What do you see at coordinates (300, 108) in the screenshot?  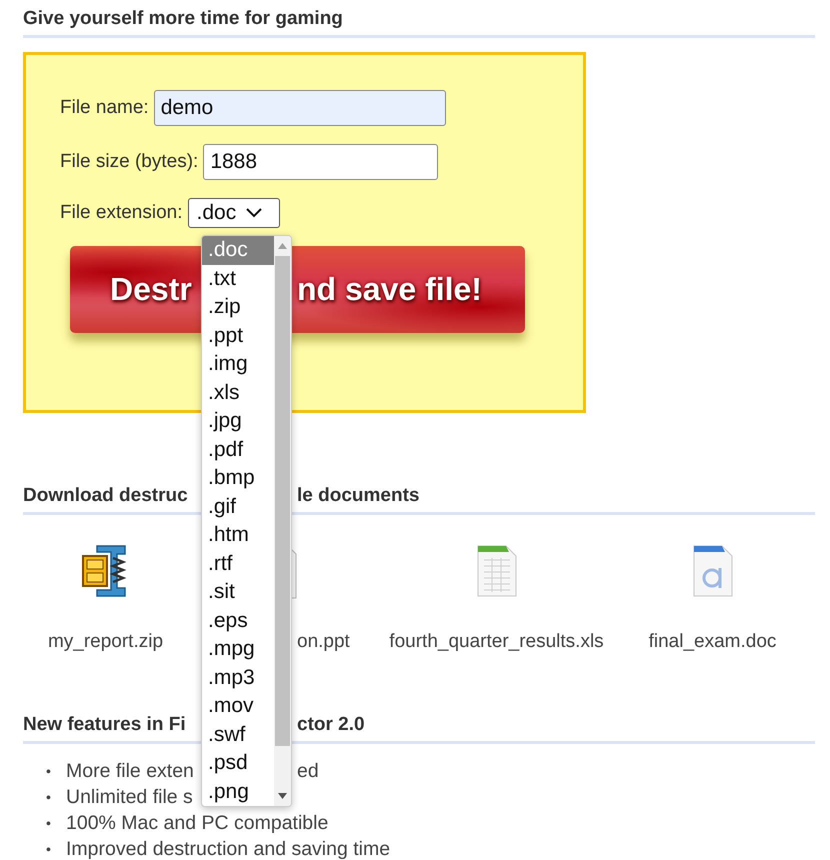 I see `text-field: demo` at bounding box center [300, 108].